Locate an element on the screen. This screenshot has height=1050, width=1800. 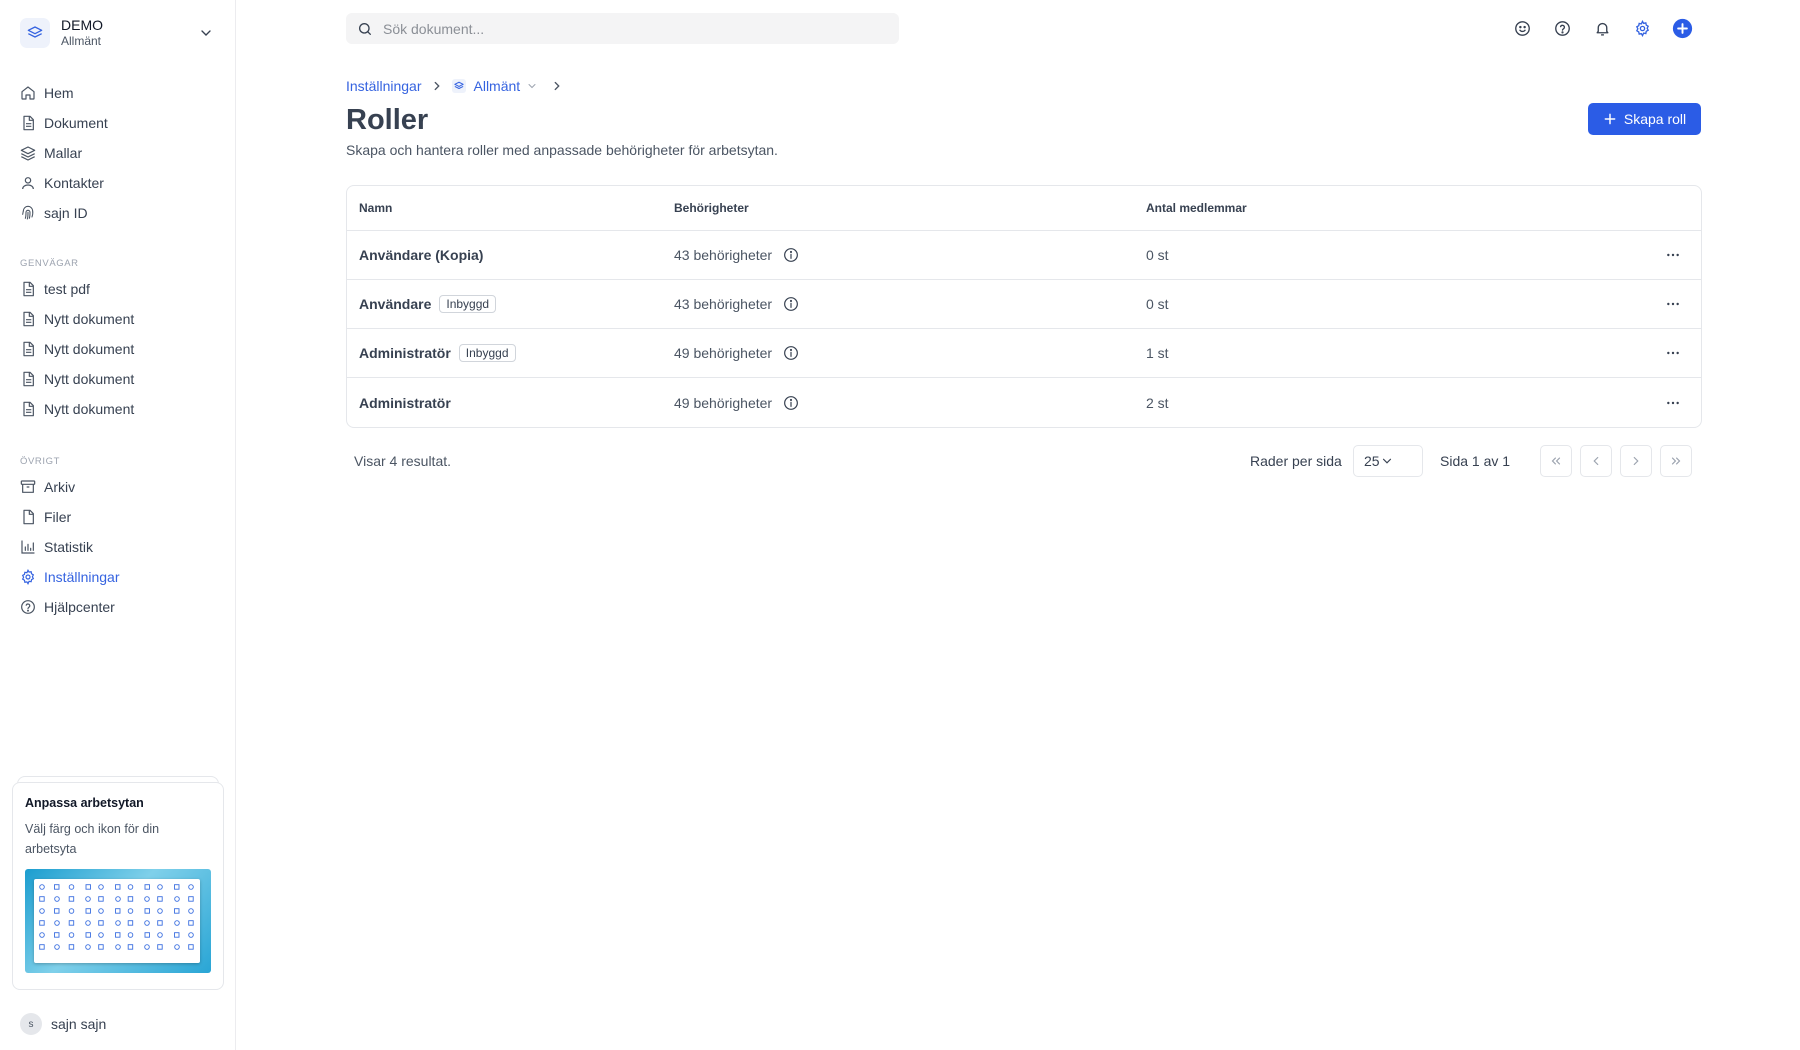
user-menu: s sajn sajn is located at coordinates (63, 1024).